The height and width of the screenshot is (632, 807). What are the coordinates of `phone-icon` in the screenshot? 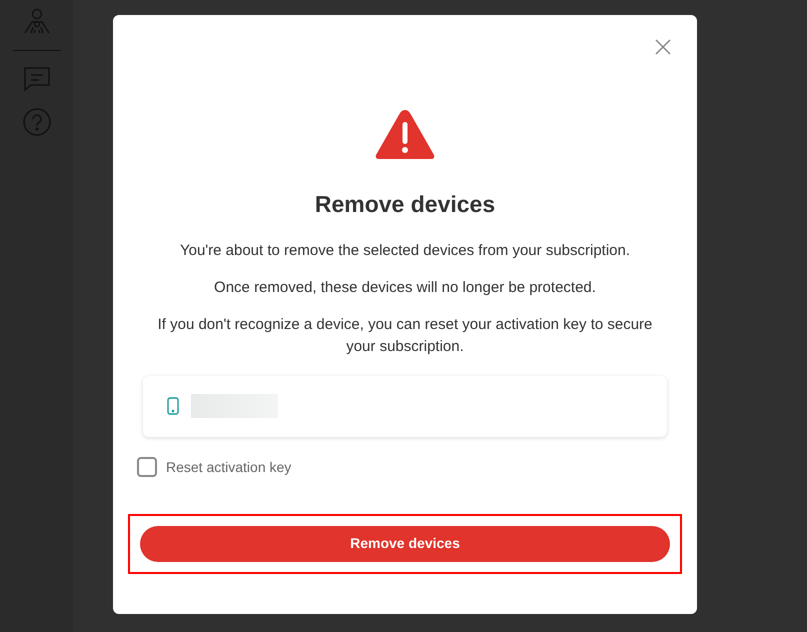 It's located at (173, 406).